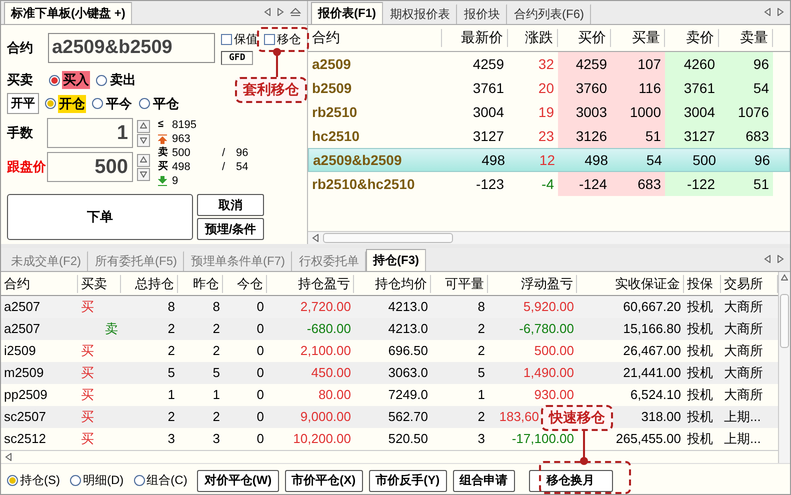  What do you see at coordinates (743, 328) in the screenshot?
I see `table-cell: 大商所` at bounding box center [743, 328].